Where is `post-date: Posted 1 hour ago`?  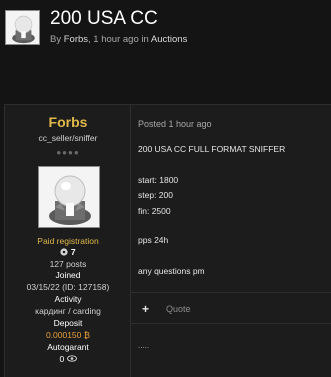
post-date: Posted 1 hour ago is located at coordinates (175, 124).